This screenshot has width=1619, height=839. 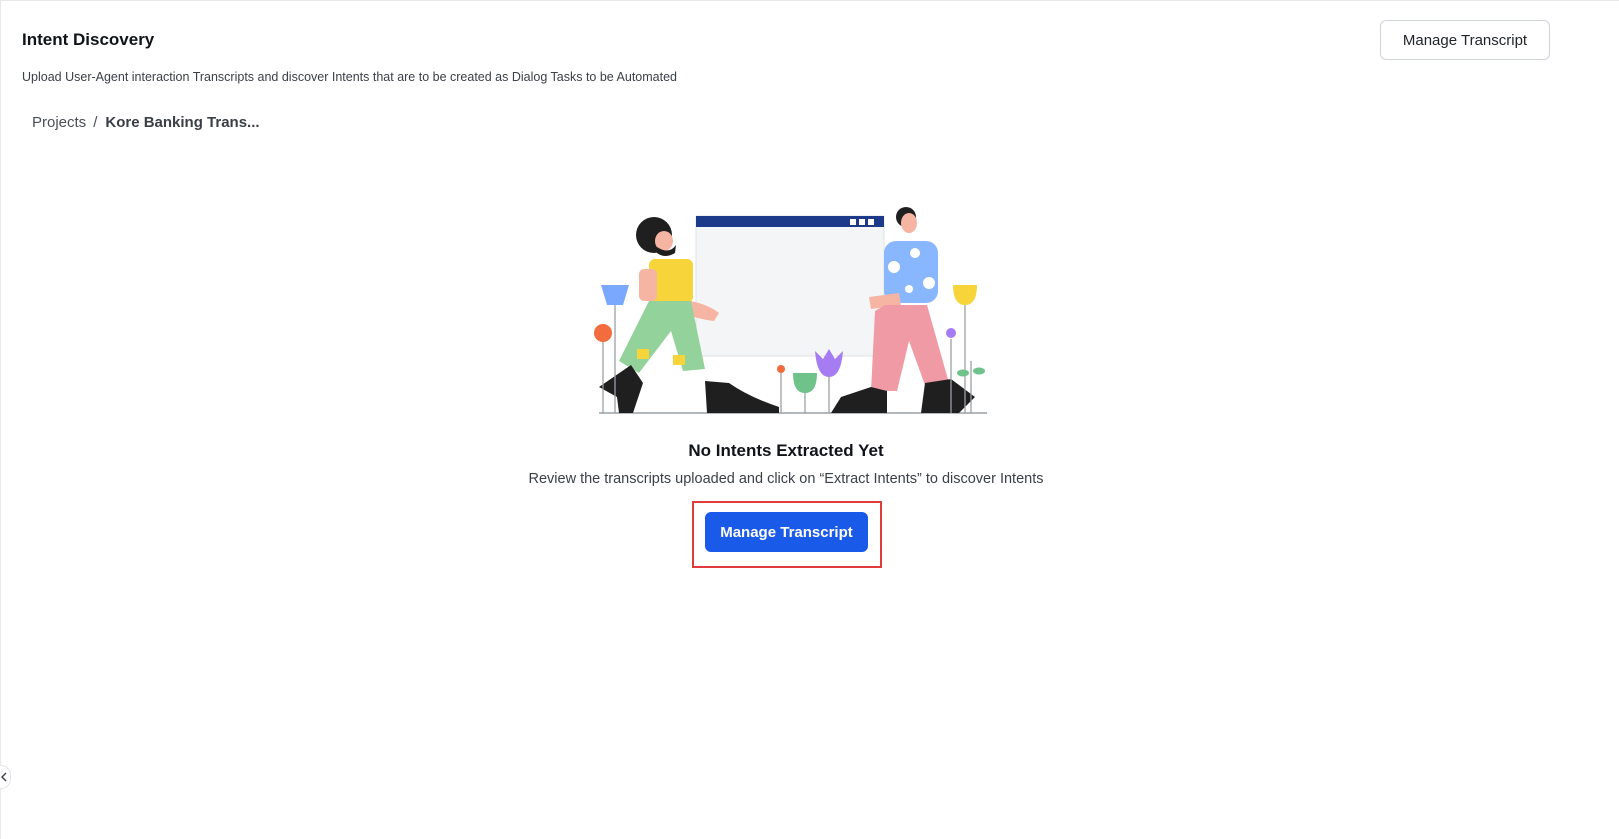 What do you see at coordinates (790, 310) in the screenshot?
I see `empty-state-illustration` at bounding box center [790, 310].